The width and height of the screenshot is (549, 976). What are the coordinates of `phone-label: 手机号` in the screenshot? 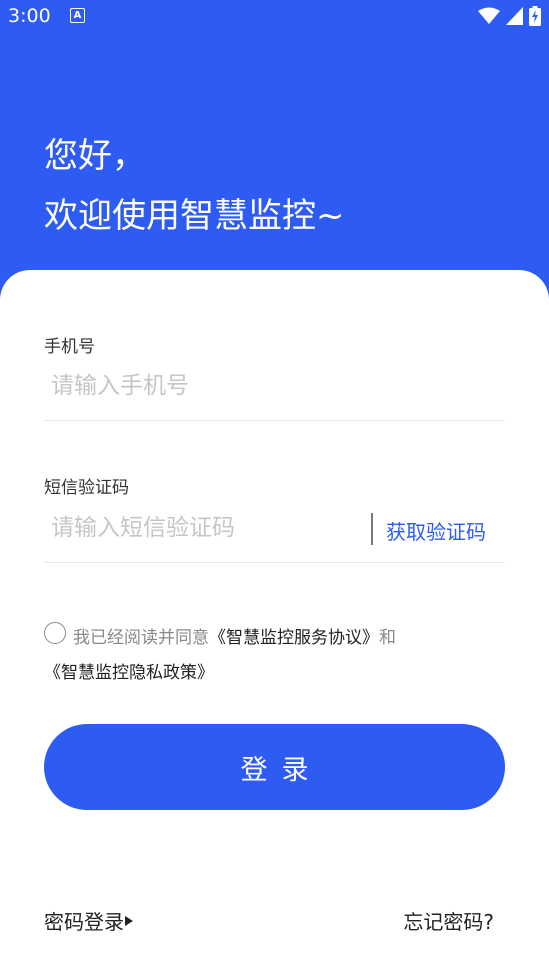 It's located at (69, 347).